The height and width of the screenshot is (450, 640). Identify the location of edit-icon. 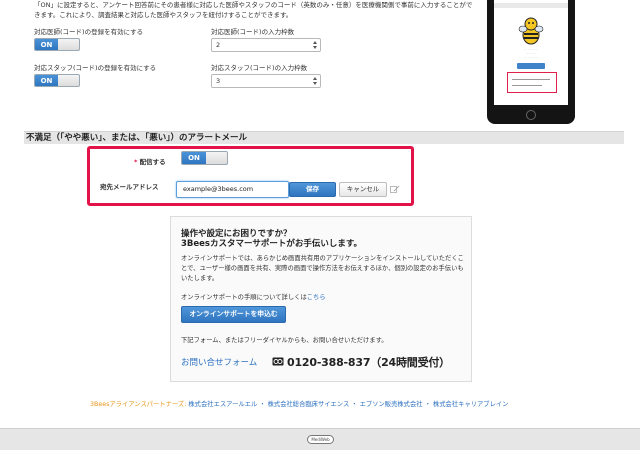
(395, 189).